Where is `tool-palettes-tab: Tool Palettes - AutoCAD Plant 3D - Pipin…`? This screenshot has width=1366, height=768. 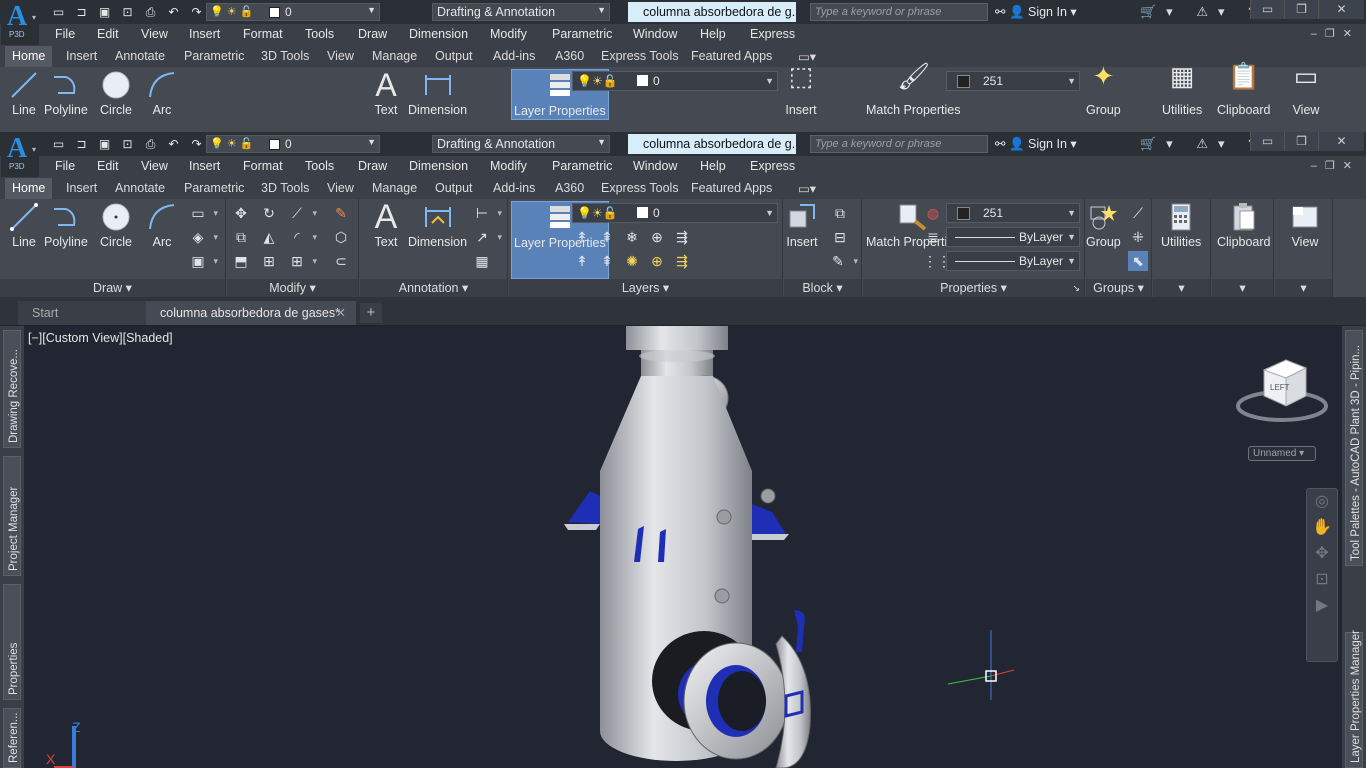
tool-palettes-tab: Tool Palettes - AutoCAD Plant 3D - Pipin… is located at coordinates (1354, 448).